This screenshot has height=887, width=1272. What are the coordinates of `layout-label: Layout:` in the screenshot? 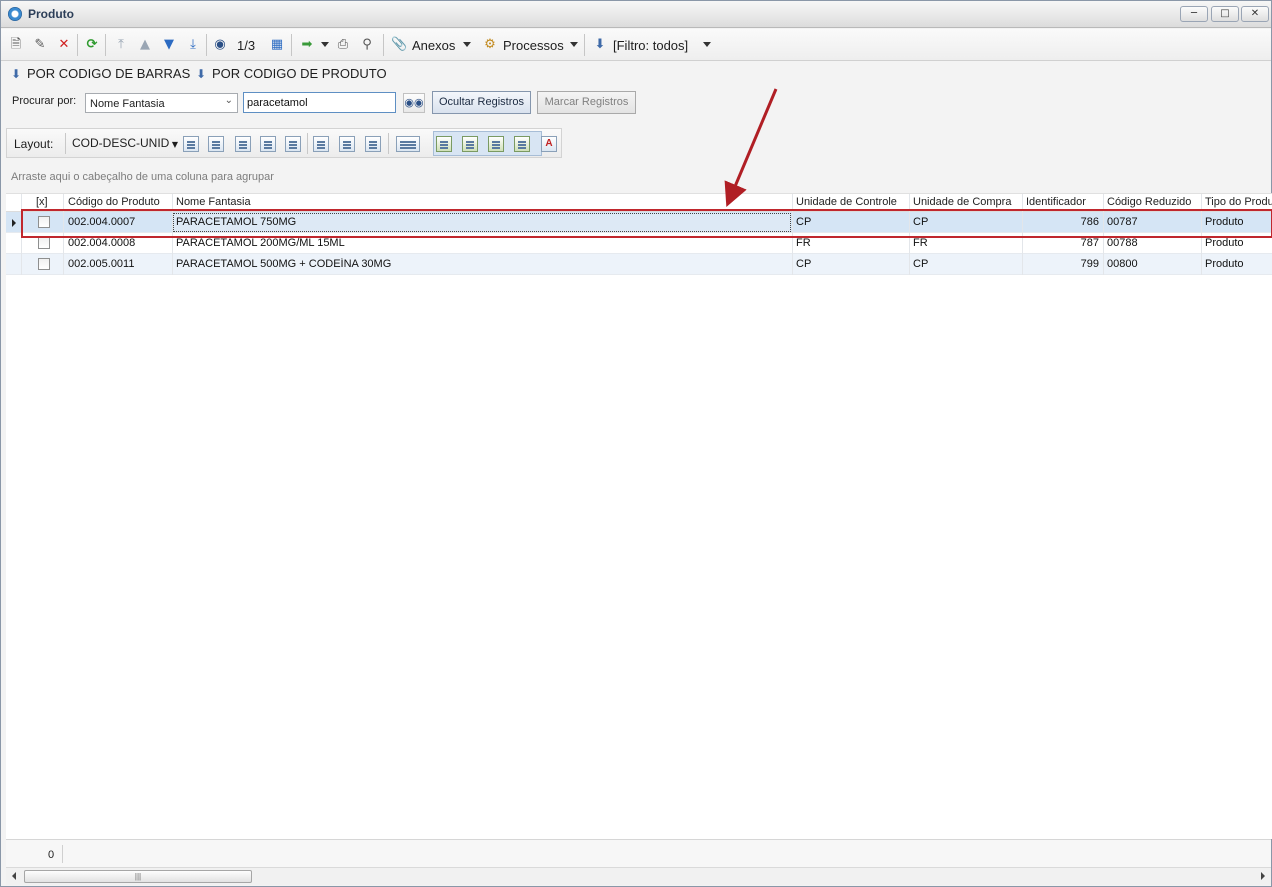 It's located at (34, 144).